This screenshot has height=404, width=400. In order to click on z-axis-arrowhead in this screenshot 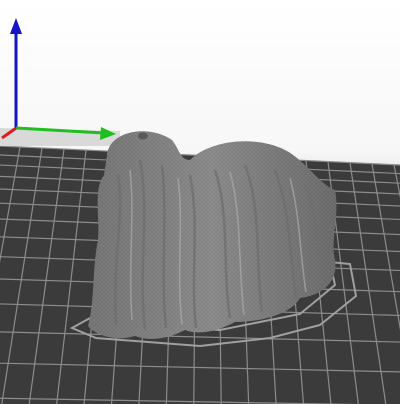, I will do `click(16, 26)`.